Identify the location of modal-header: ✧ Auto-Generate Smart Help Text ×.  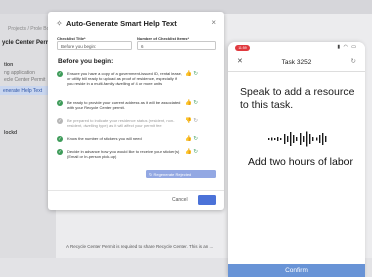
(136, 25).